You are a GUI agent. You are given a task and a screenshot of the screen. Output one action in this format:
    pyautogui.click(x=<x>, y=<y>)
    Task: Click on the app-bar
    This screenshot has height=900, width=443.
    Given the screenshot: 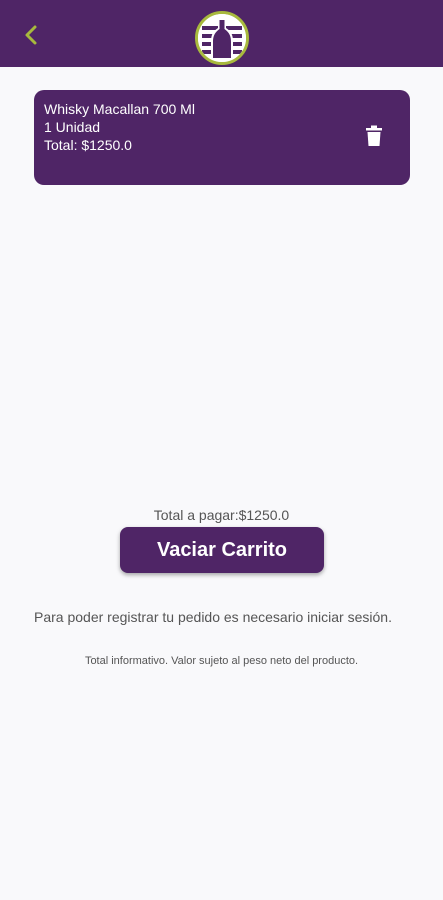 What is the action you would take?
    pyautogui.click(x=221, y=33)
    